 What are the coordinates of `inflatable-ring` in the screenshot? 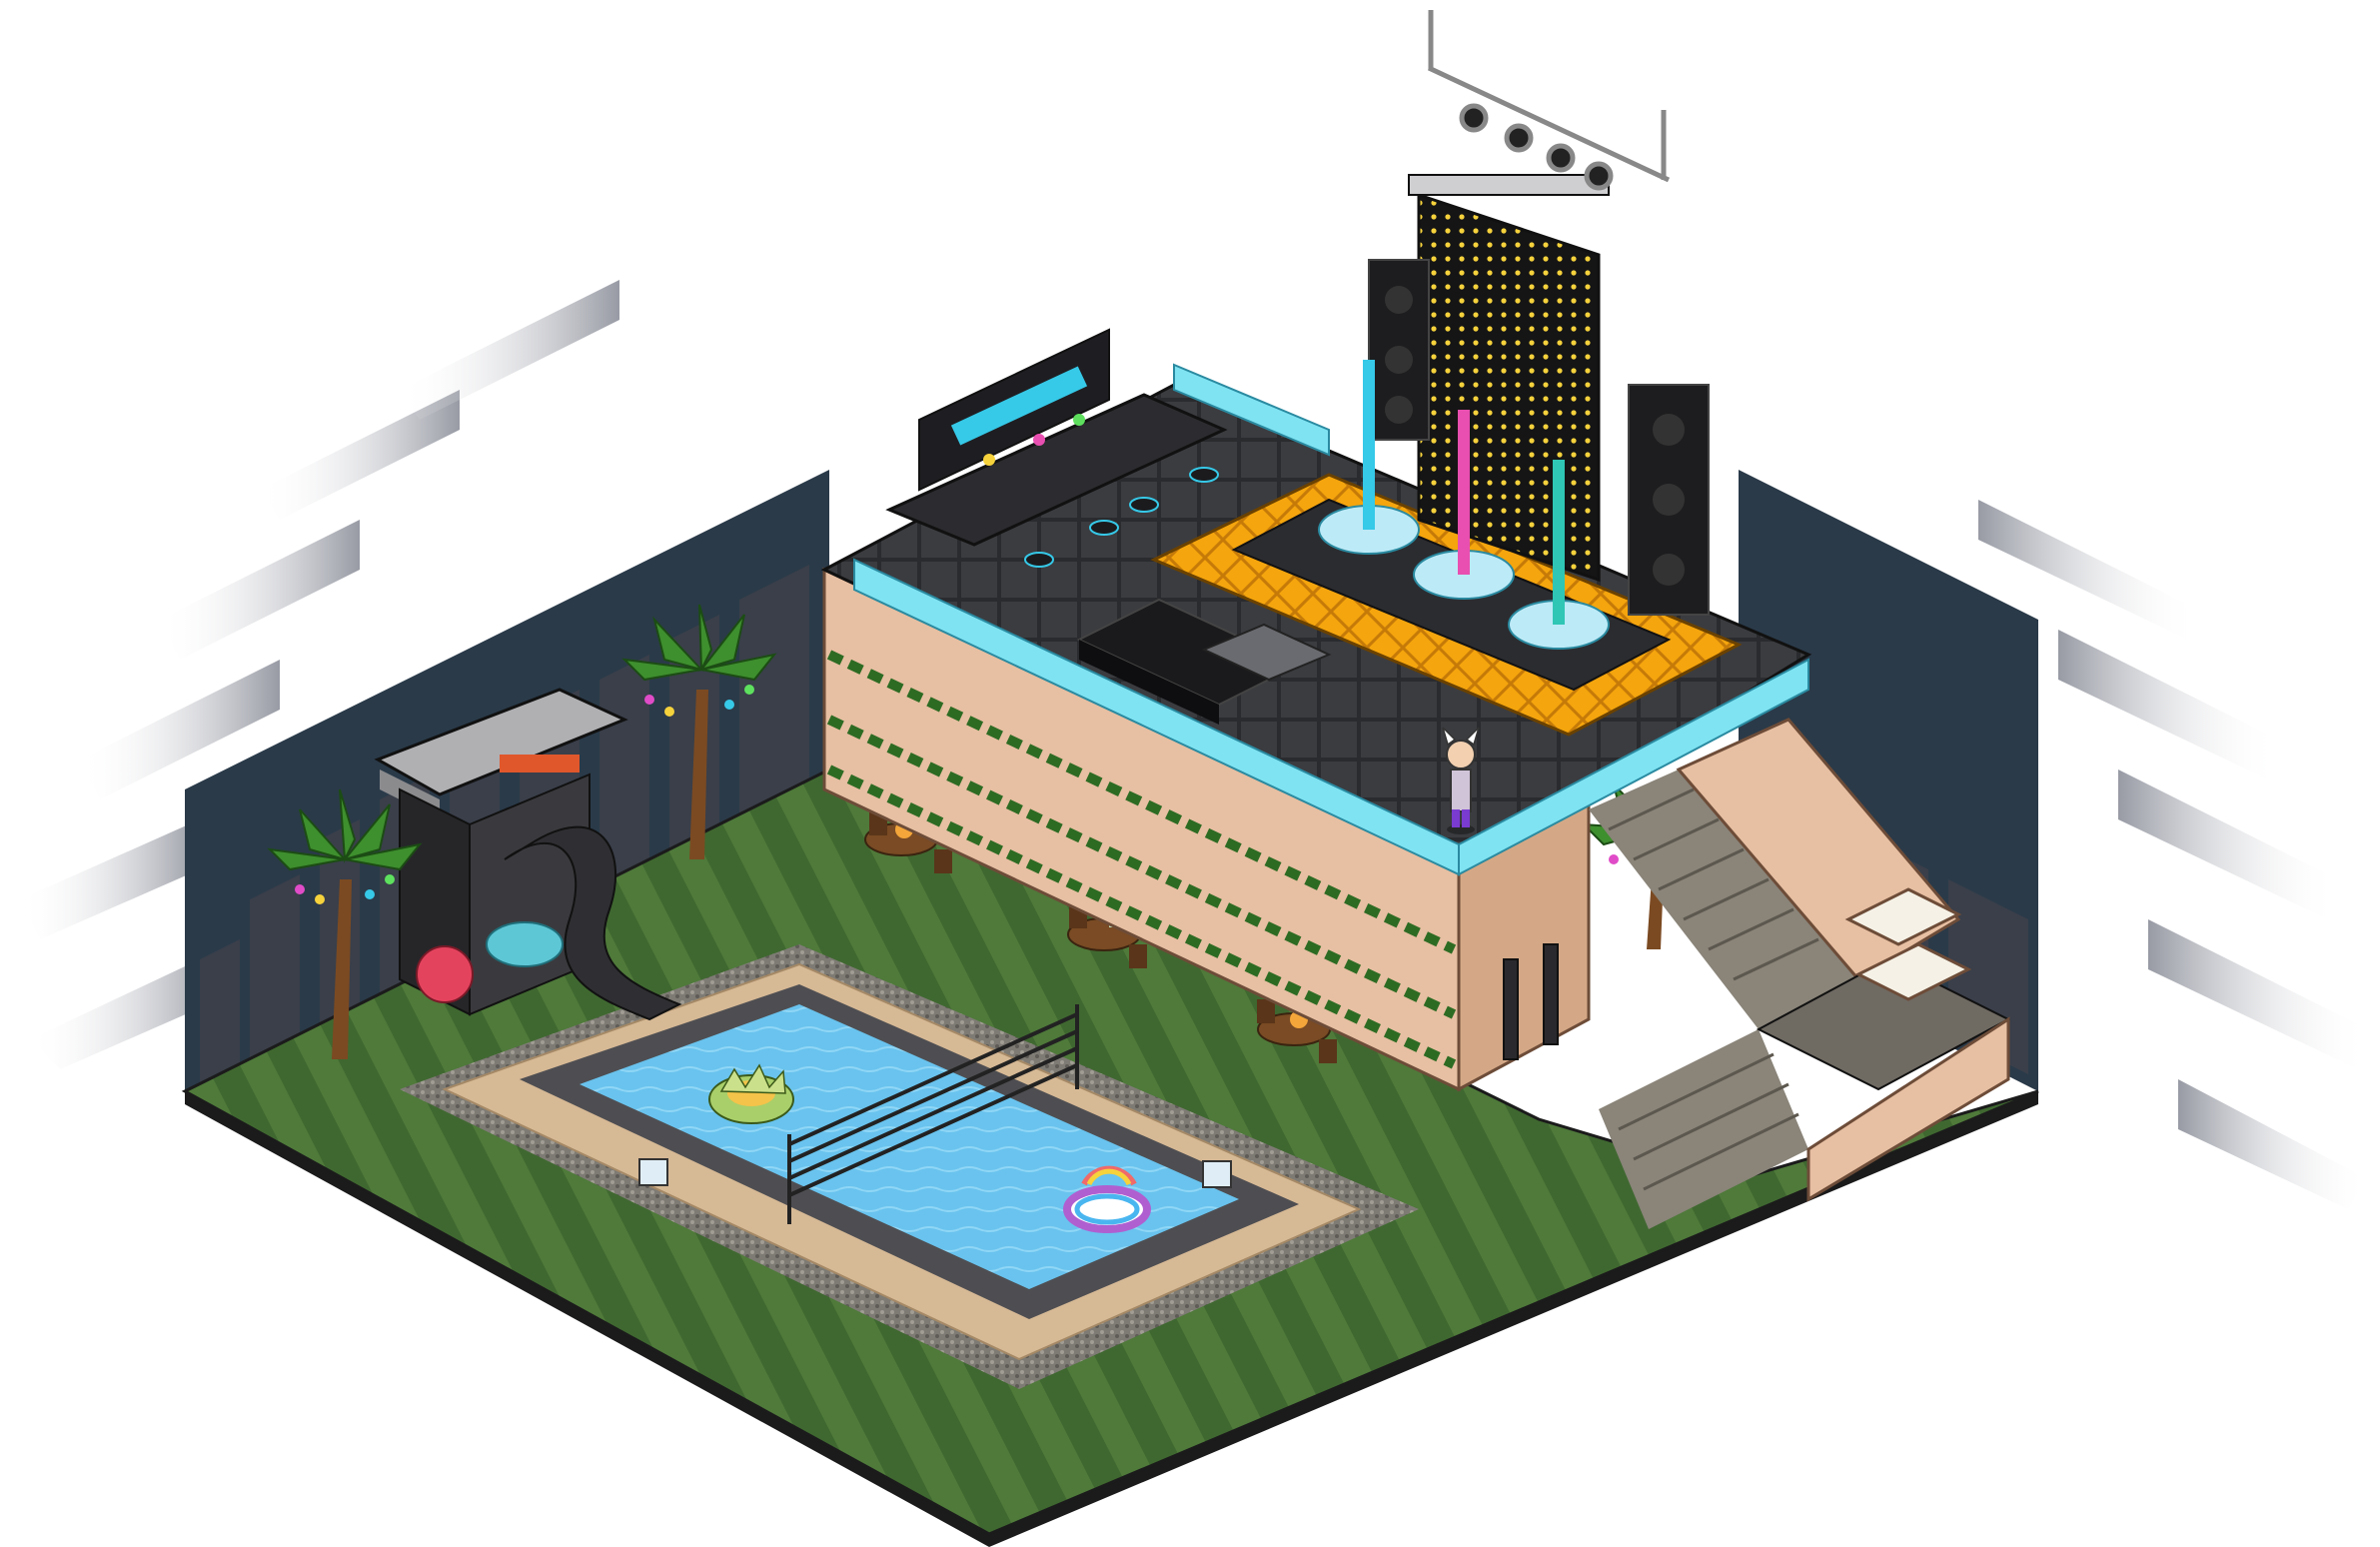 It's located at (525, 944).